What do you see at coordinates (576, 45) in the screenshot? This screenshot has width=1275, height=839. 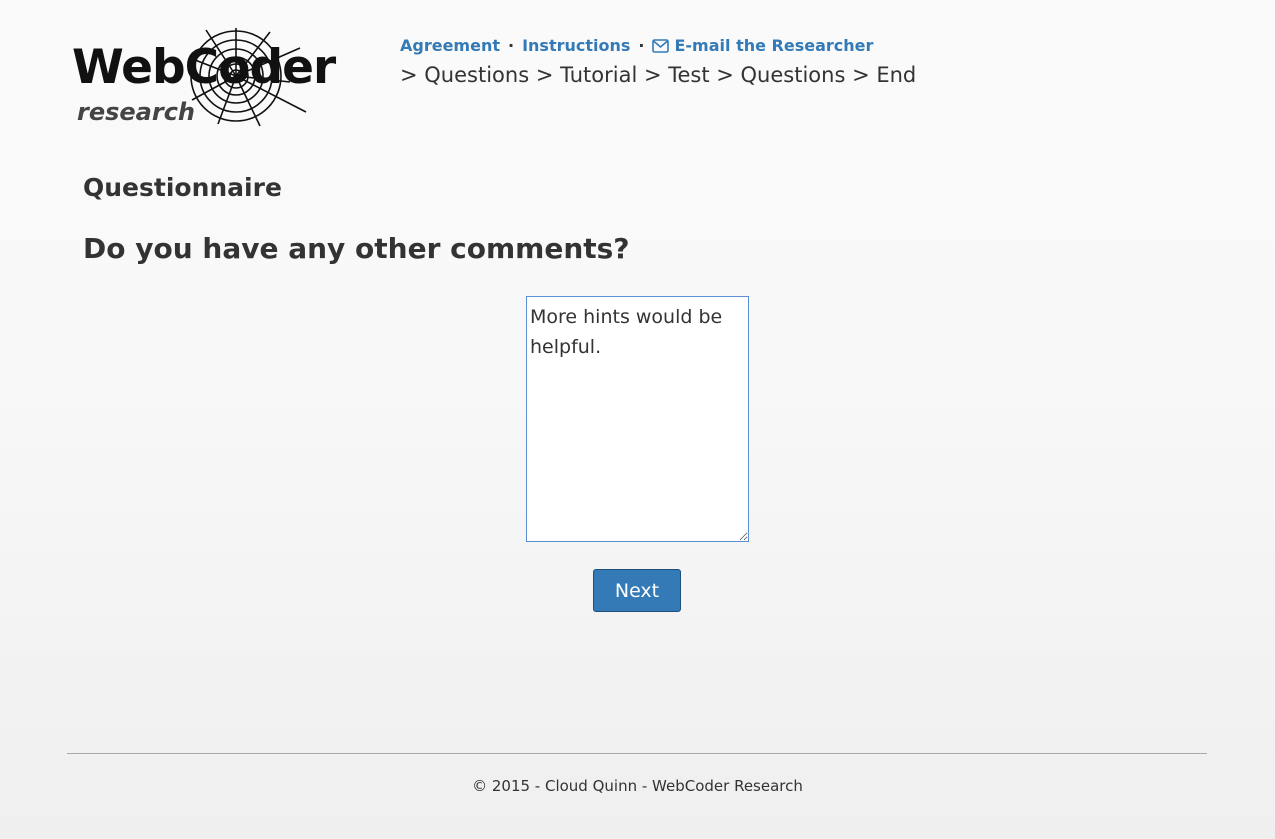 I see `instructions-link: Instructions` at bounding box center [576, 45].